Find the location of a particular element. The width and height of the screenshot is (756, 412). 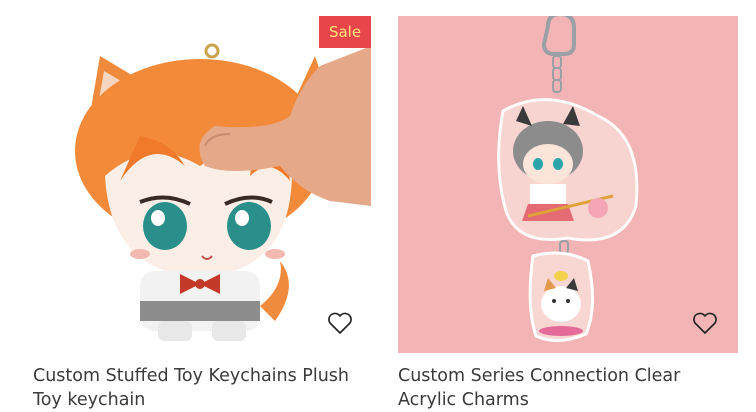

acrylic-charms-image is located at coordinates (568, 179).